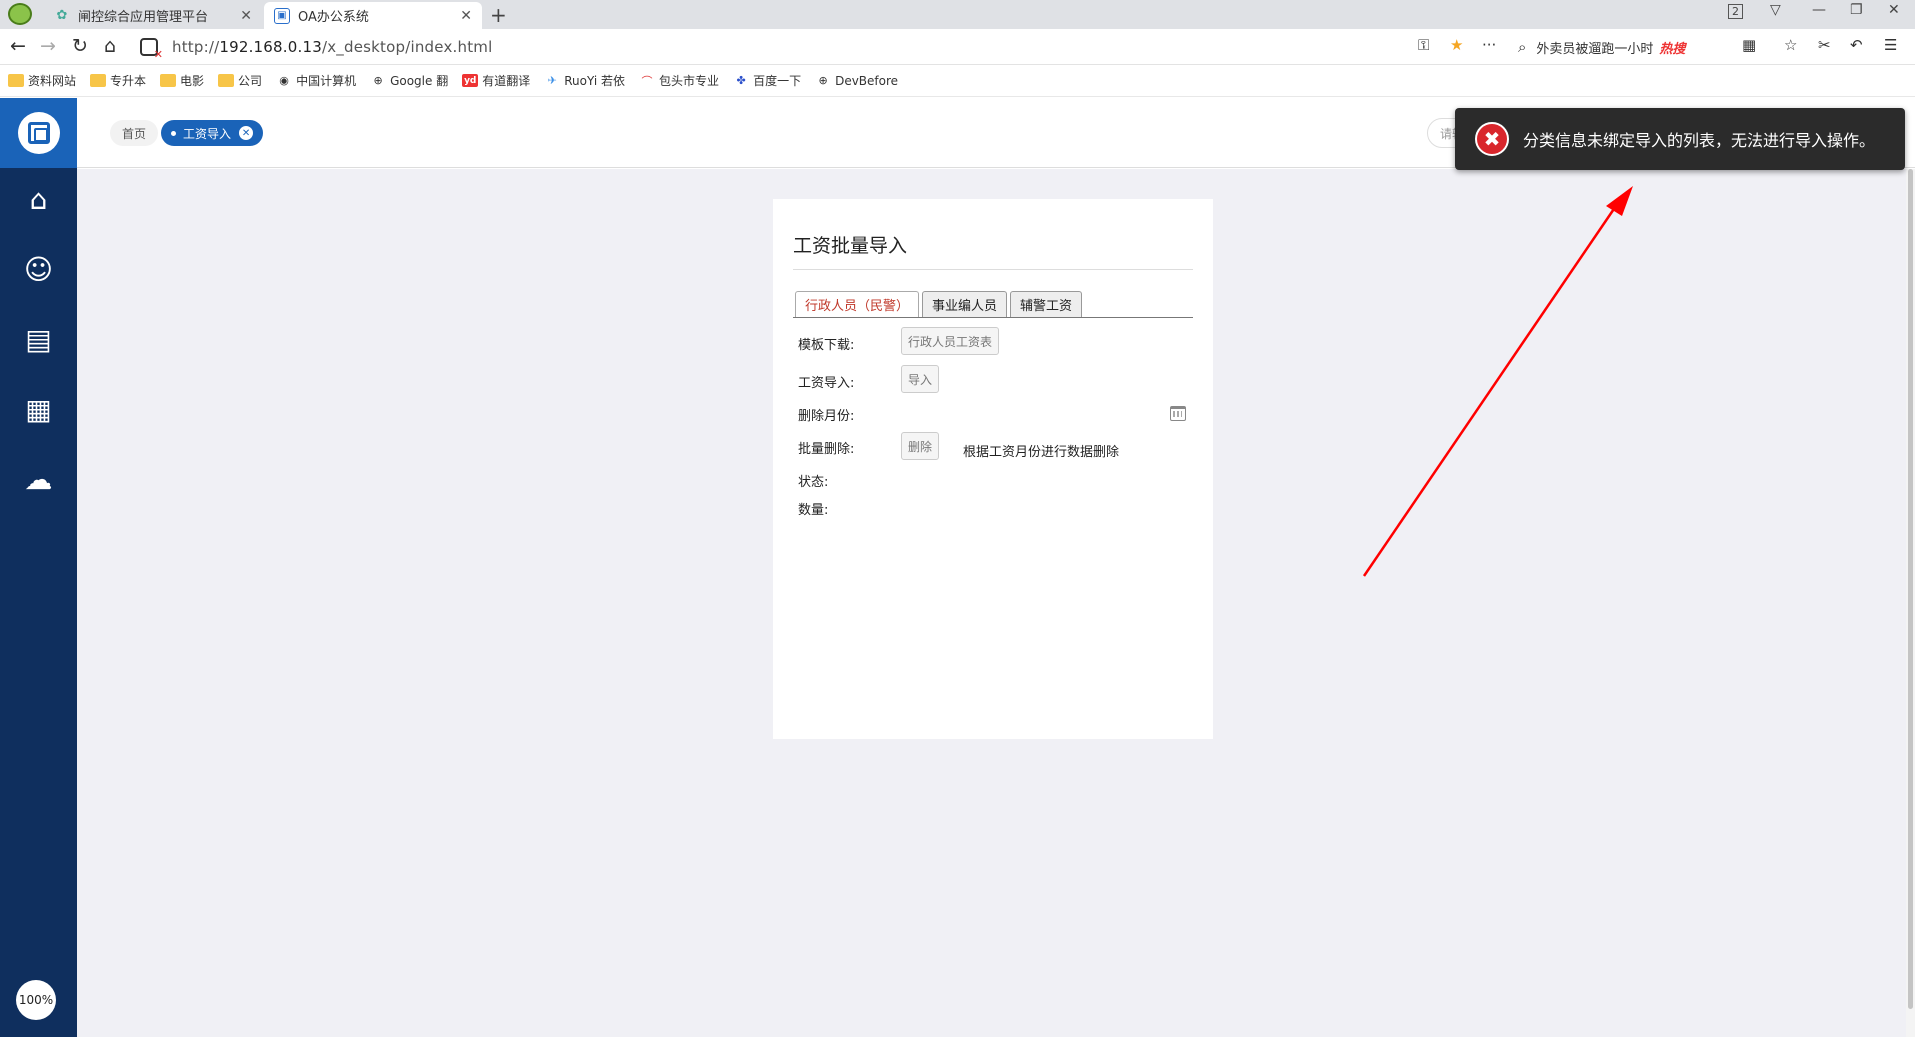  What do you see at coordinates (128, 81) in the screenshot?
I see `bookmark-label: 专升本` at bounding box center [128, 81].